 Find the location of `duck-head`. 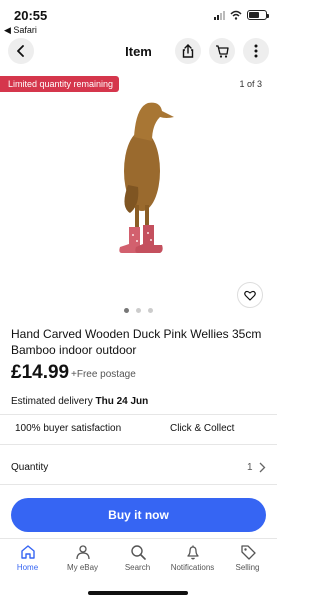

duck-head is located at coordinates (154, 121).